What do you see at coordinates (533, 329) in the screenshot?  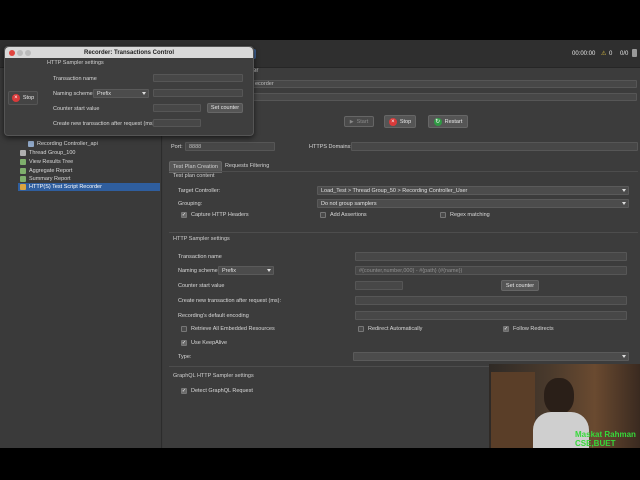 I see `follow-redirects-label: Follow Redirects` at bounding box center [533, 329].